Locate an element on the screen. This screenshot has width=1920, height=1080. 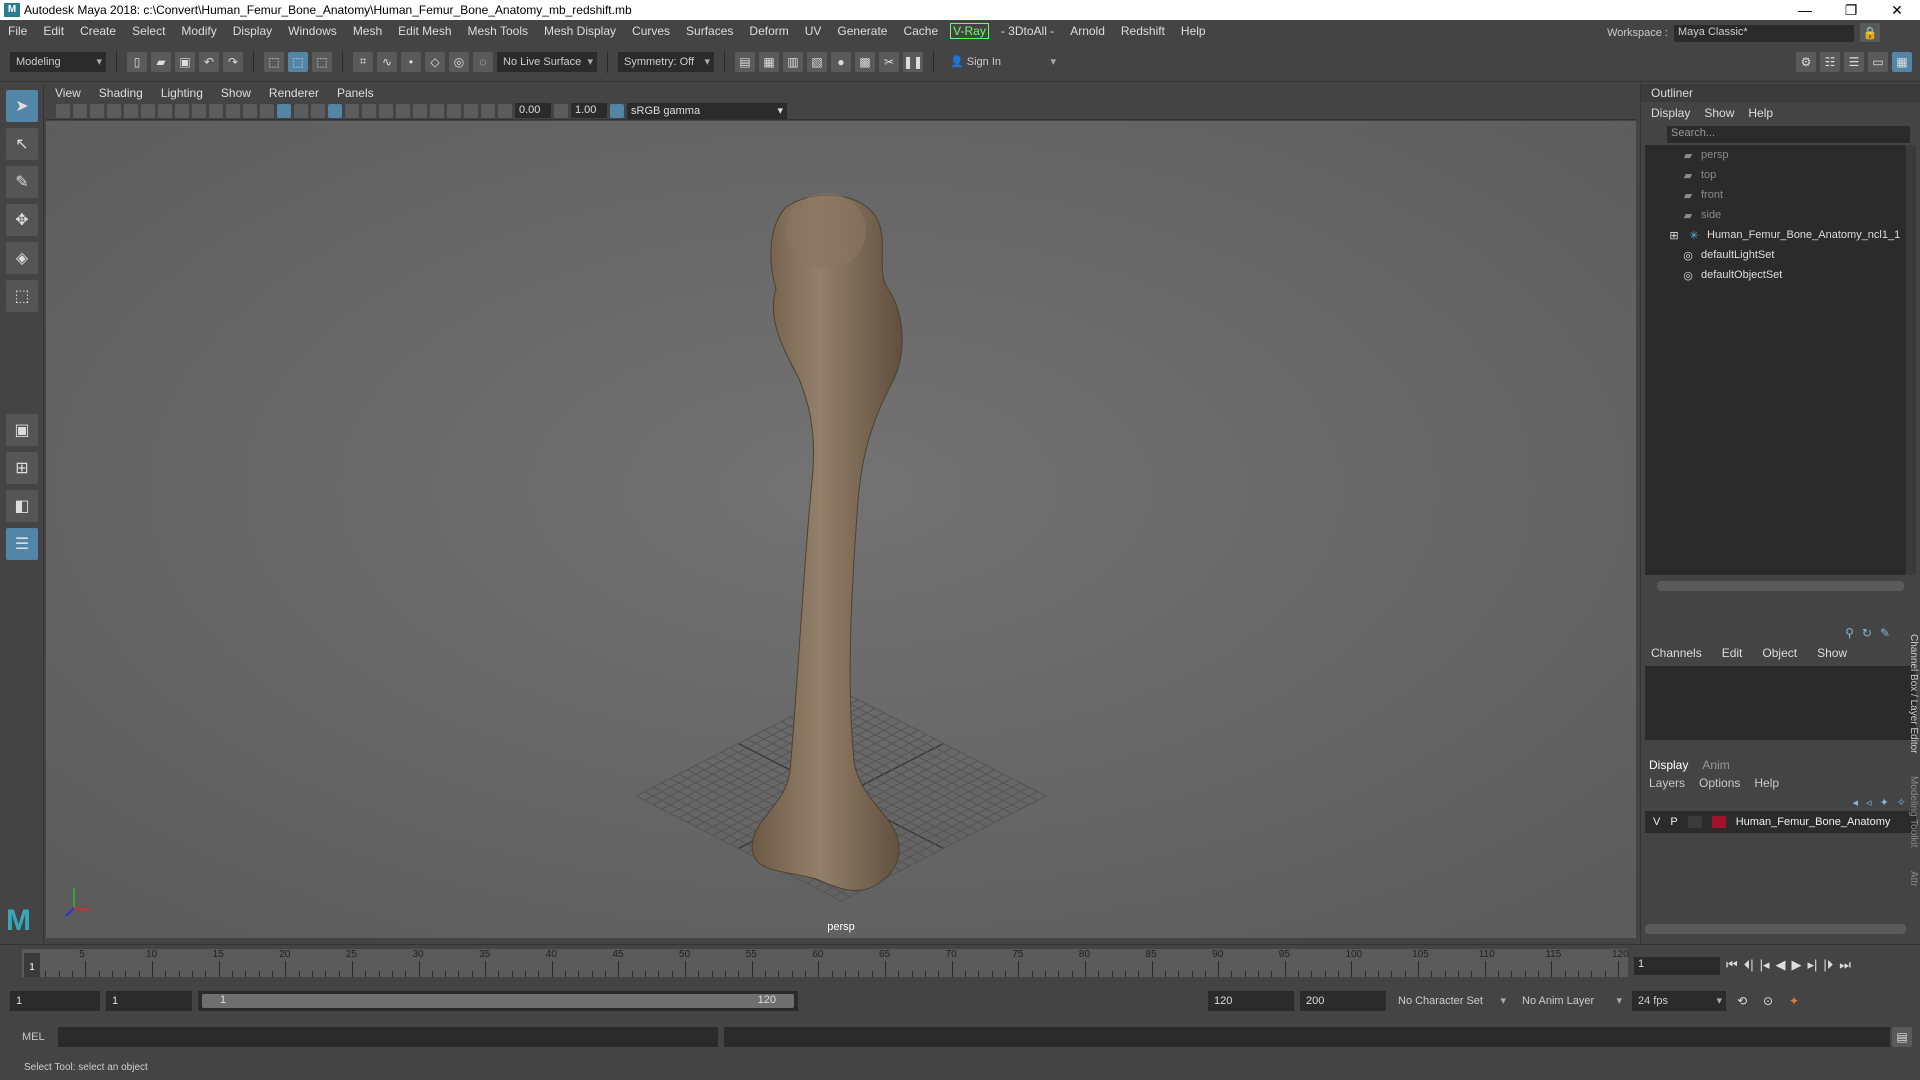
layer-horizontal-scrollbar is located at coordinates (1775, 929).